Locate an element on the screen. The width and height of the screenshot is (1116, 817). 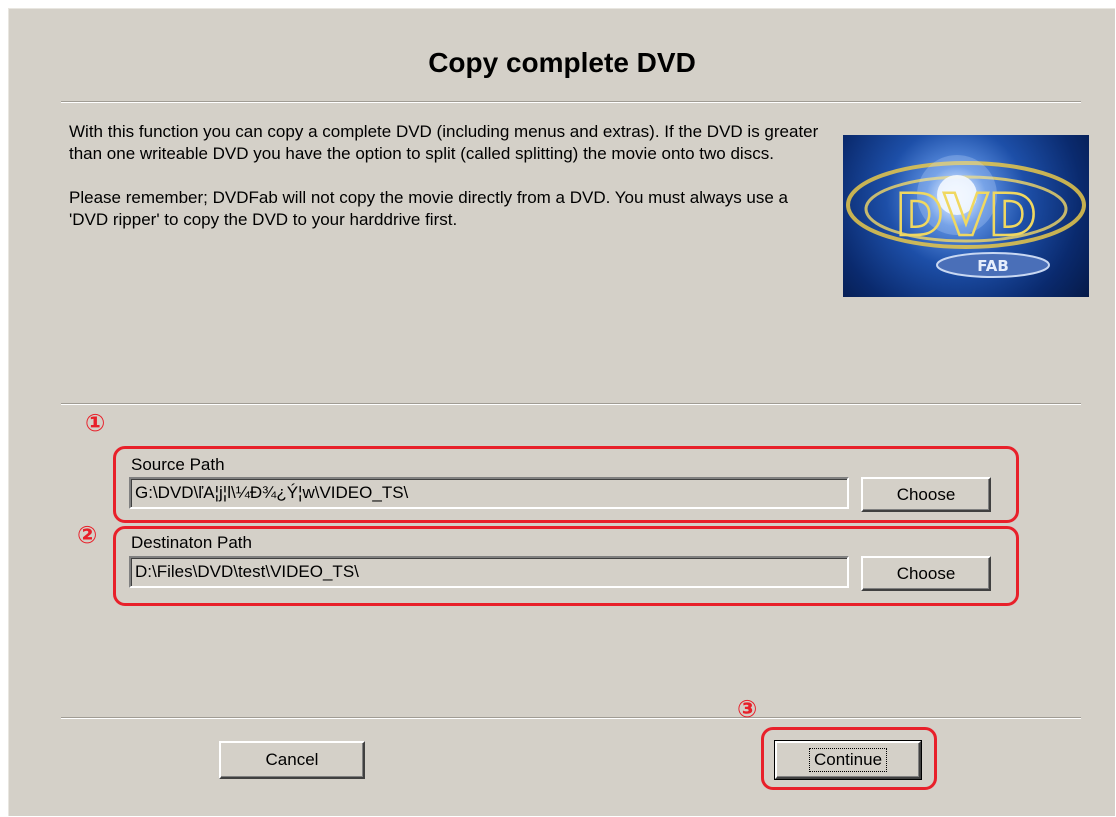
bottom-divider is located at coordinates (571, 718).